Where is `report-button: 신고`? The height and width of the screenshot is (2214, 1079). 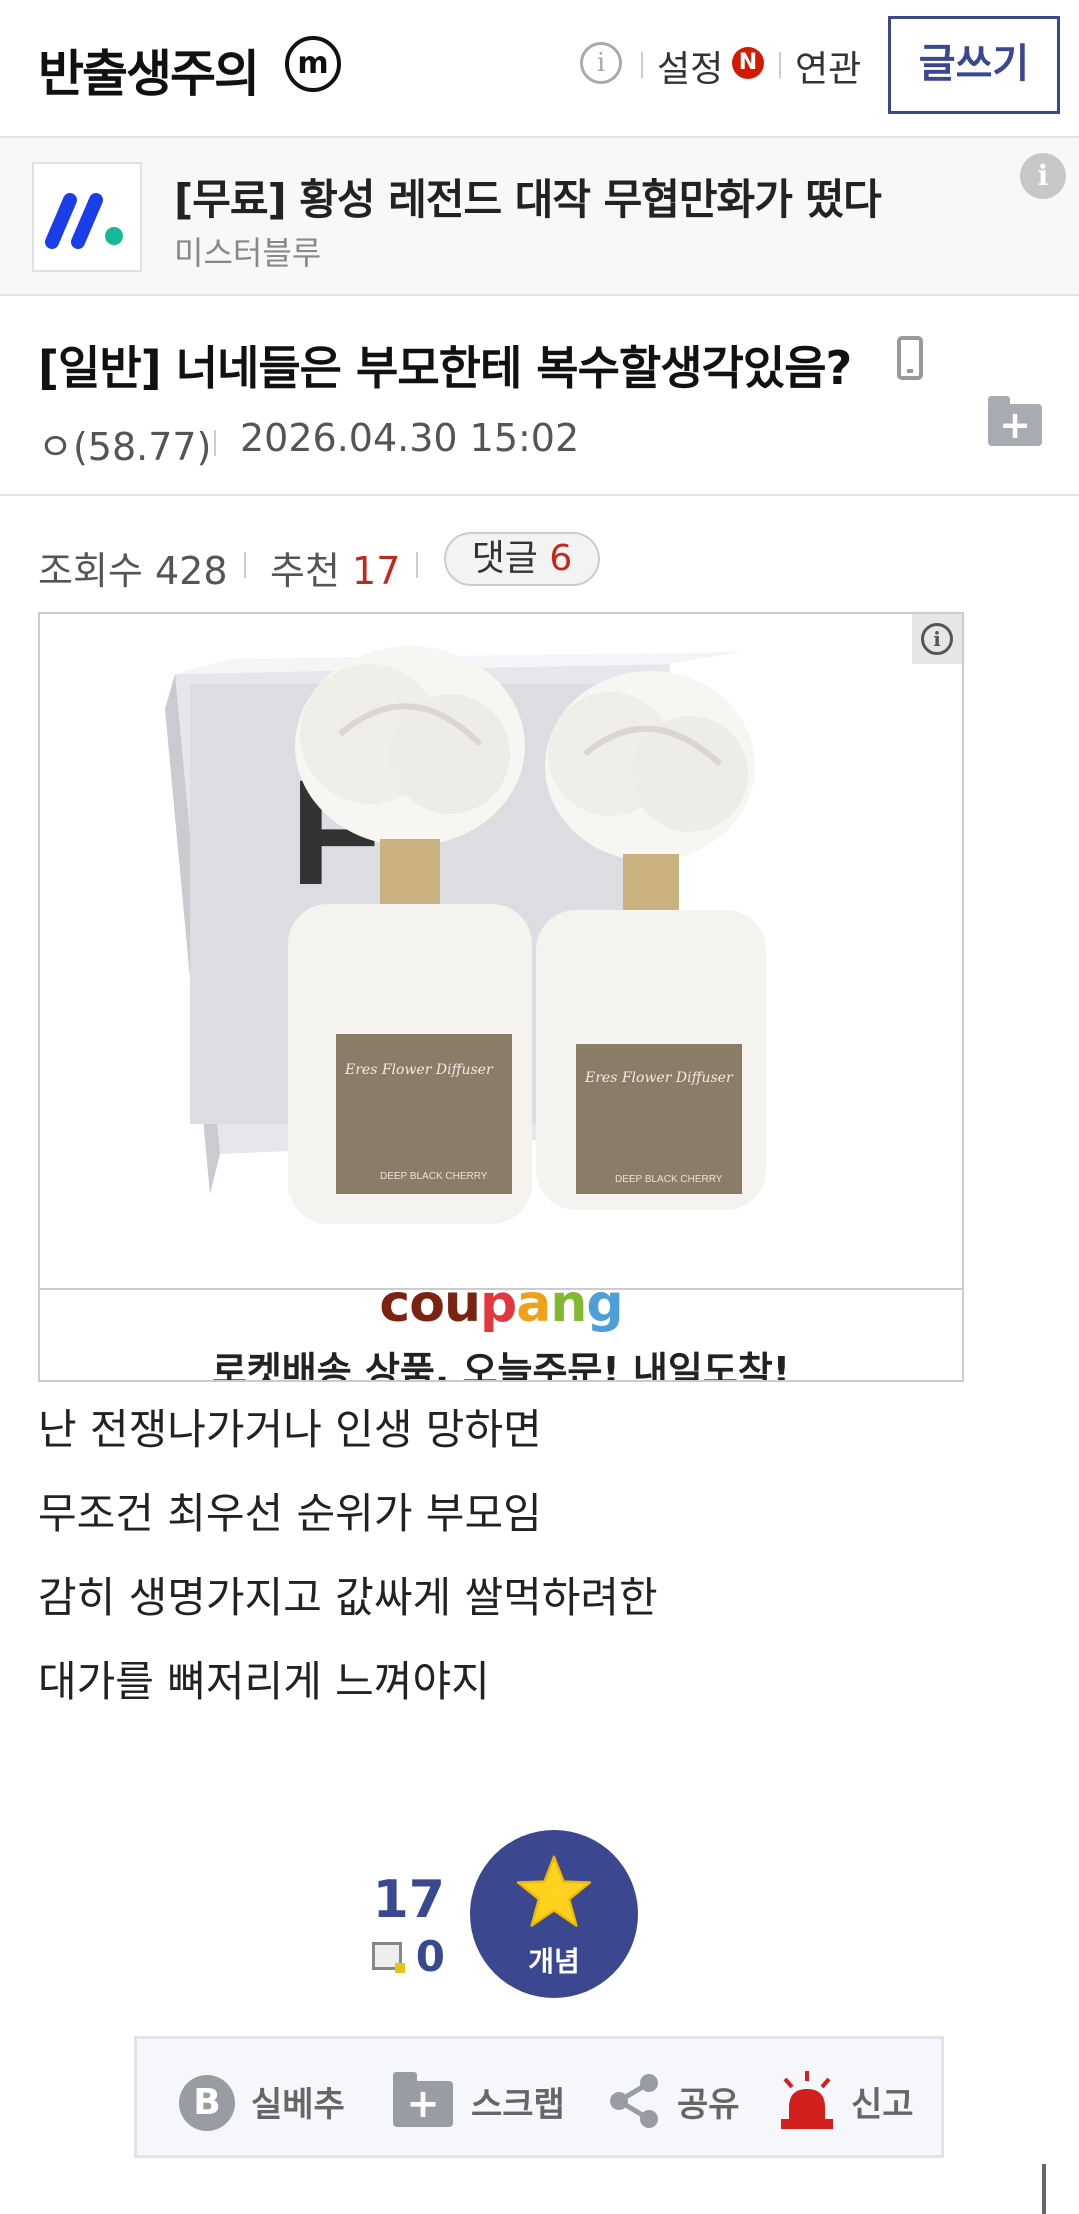 report-button: 신고 is located at coordinates (834, 2097).